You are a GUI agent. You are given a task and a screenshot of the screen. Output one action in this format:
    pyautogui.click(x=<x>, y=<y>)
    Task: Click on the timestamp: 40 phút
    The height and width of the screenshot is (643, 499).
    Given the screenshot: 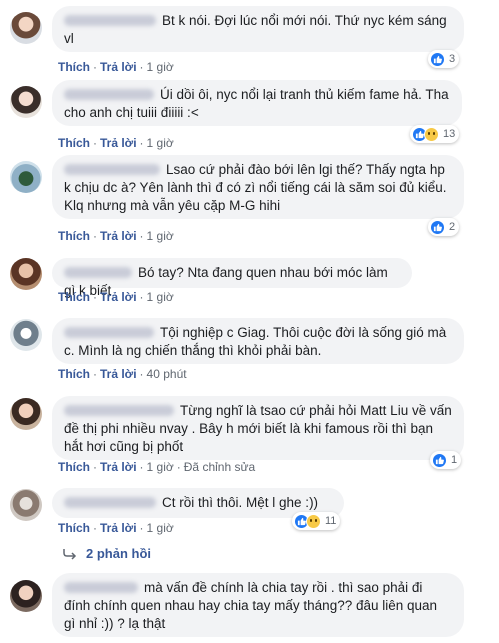 What is the action you would take?
    pyautogui.click(x=167, y=374)
    